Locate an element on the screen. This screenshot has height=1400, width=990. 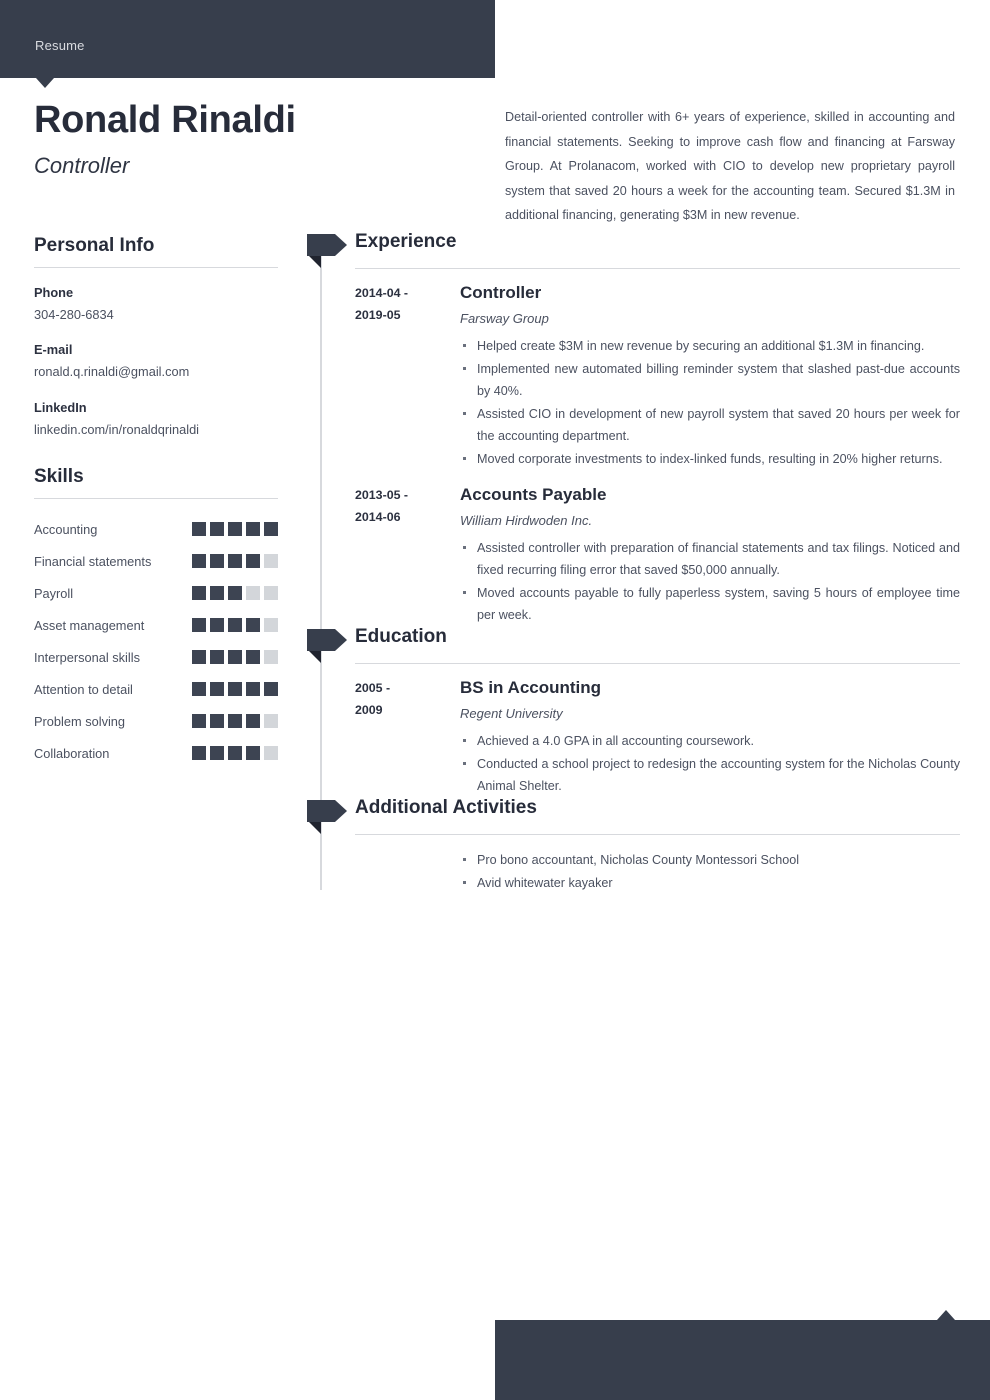
bullet-item: Avid whitewater kayaker is located at coordinates (710, 883).